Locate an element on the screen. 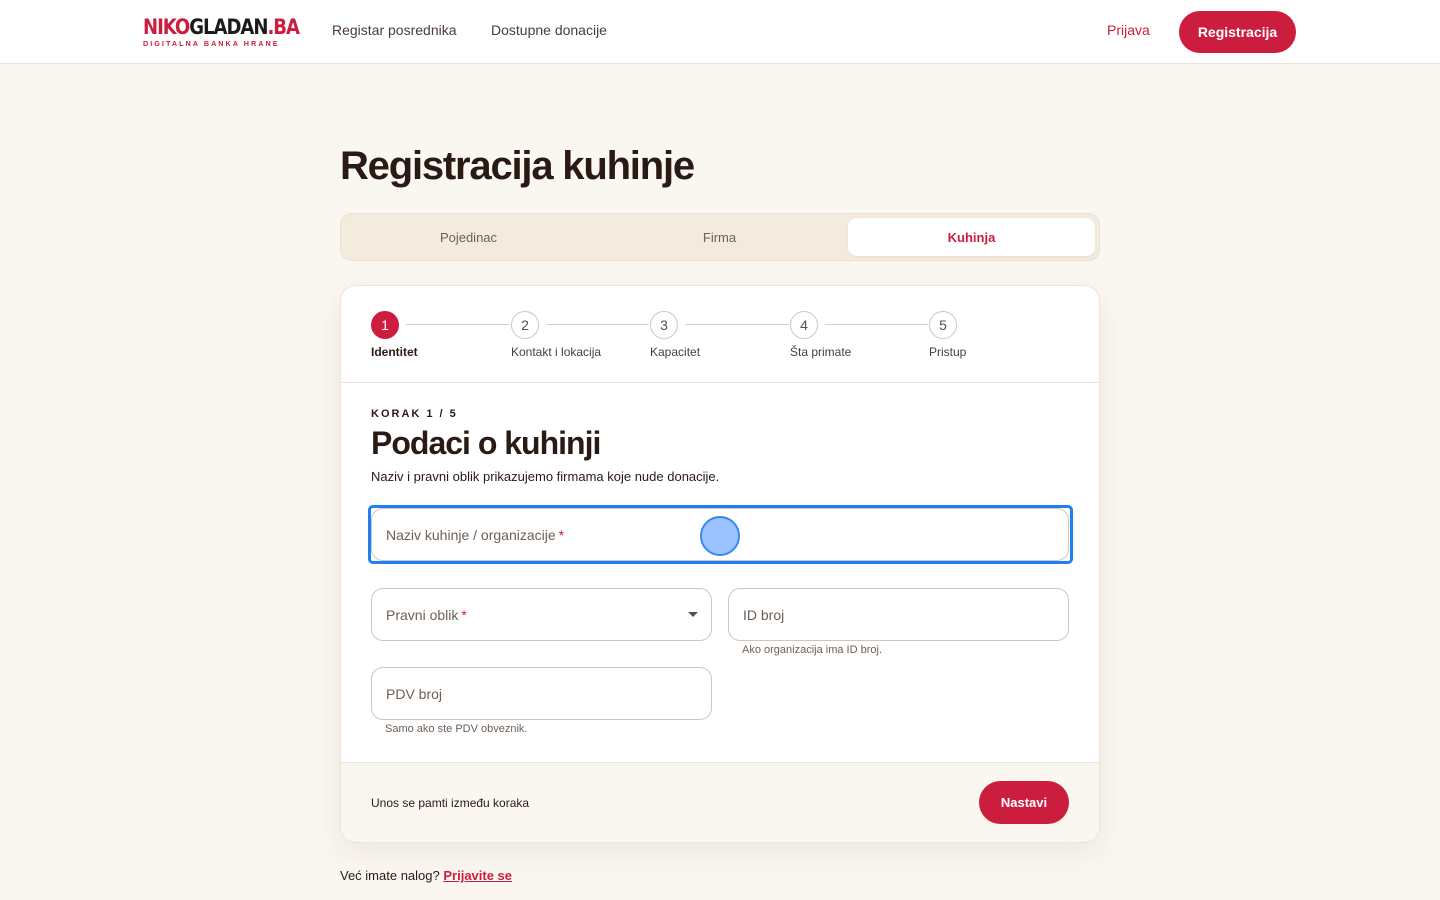 The height and width of the screenshot is (900, 1440). tab-company: Firma is located at coordinates (719, 237).